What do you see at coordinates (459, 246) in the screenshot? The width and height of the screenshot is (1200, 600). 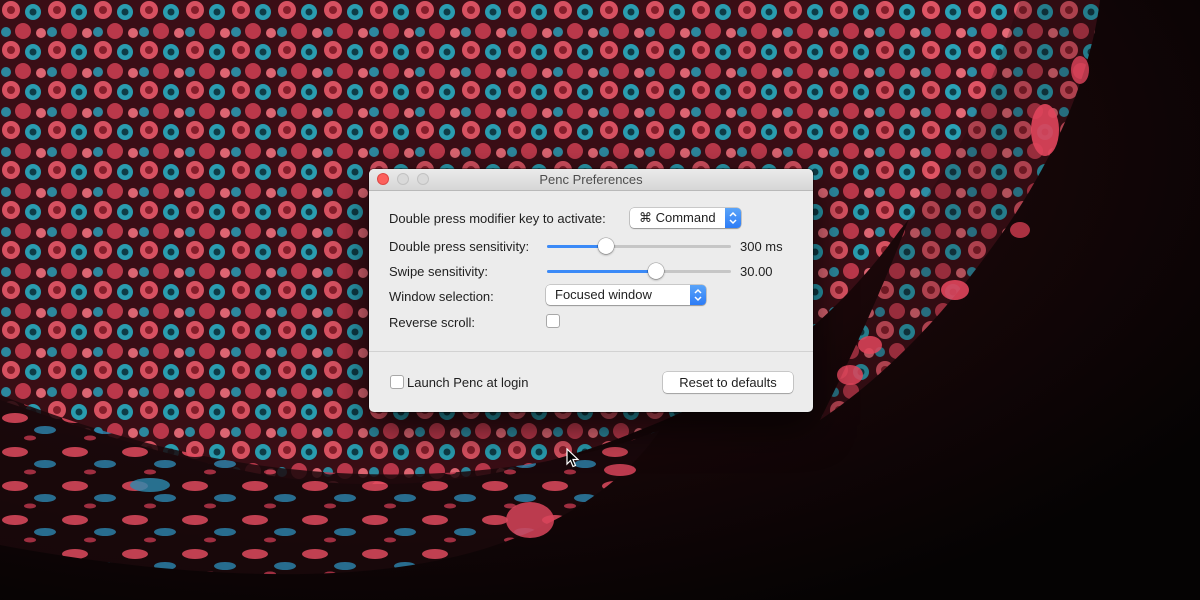 I see `double-press-sensitivity-label: Double press sensitivity:` at bounding box center [459, 246].